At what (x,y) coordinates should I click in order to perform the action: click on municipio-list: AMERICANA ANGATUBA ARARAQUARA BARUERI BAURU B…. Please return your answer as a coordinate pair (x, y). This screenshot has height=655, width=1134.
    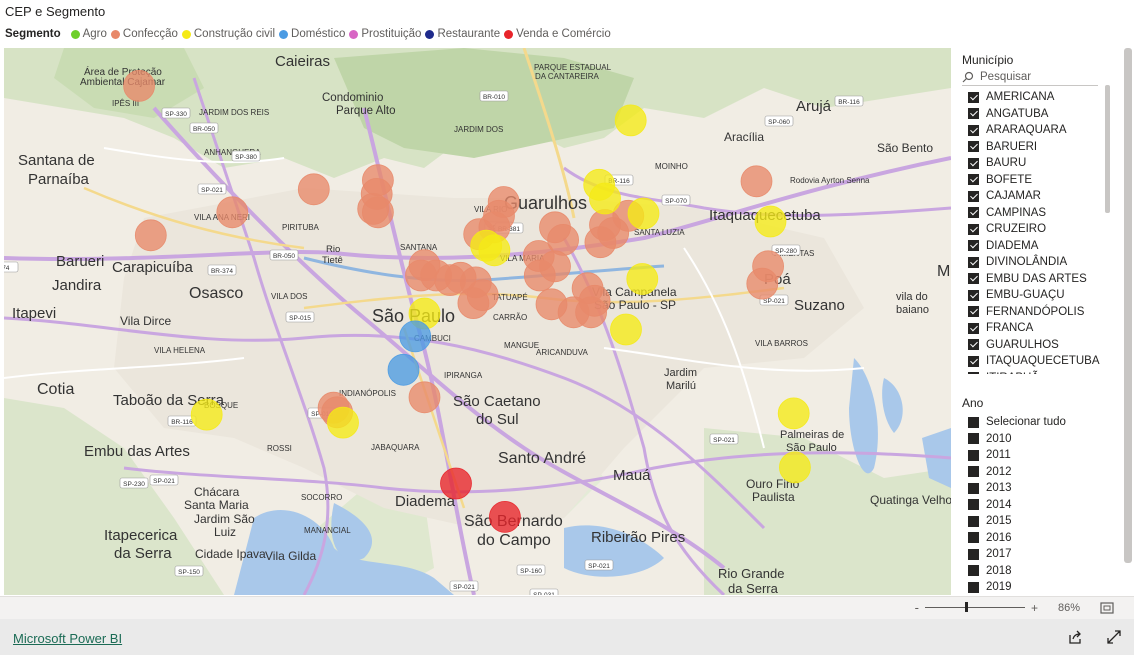
    Looking at the image, I should click on (1045, 231).